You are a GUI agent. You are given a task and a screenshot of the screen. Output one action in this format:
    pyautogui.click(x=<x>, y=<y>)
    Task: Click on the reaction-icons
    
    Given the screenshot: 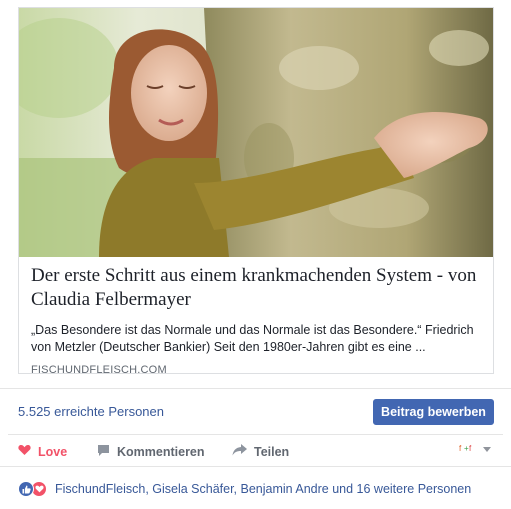 What is the action you would take?
    pyautogui.click(x=32, y=489)
    